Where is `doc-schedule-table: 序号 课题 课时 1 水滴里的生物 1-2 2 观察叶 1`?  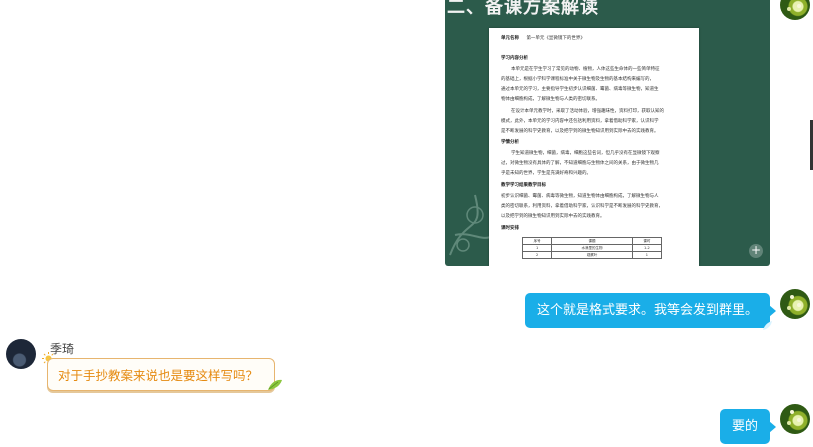
doc-schedule-table: 序号 课题 课时 1 水滴里的生物 1-2 2 观察叶 1 is located at coordinates (592, 248).